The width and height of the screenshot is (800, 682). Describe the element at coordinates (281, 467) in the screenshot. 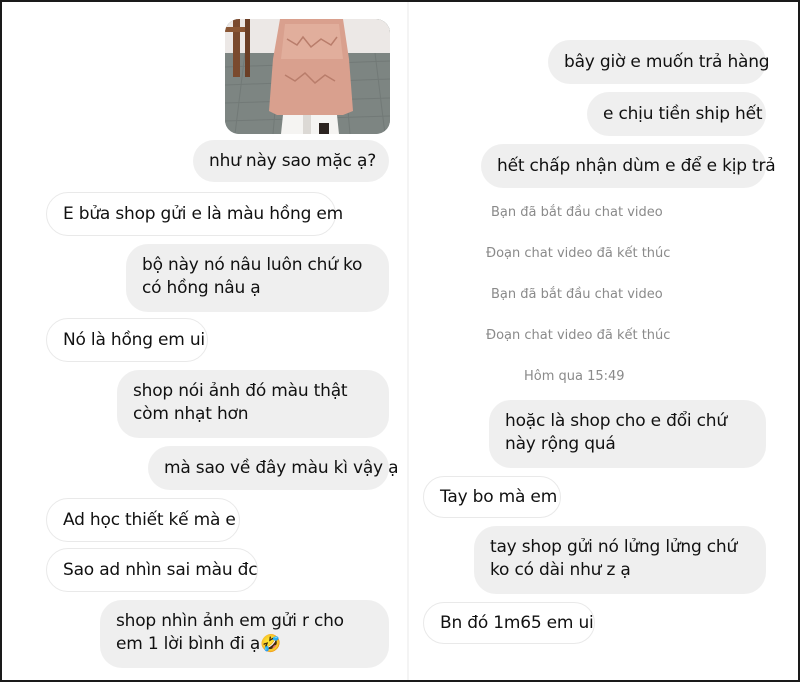

I see `message-text: mà sao về đây màu kì vậy ạ` at that location.